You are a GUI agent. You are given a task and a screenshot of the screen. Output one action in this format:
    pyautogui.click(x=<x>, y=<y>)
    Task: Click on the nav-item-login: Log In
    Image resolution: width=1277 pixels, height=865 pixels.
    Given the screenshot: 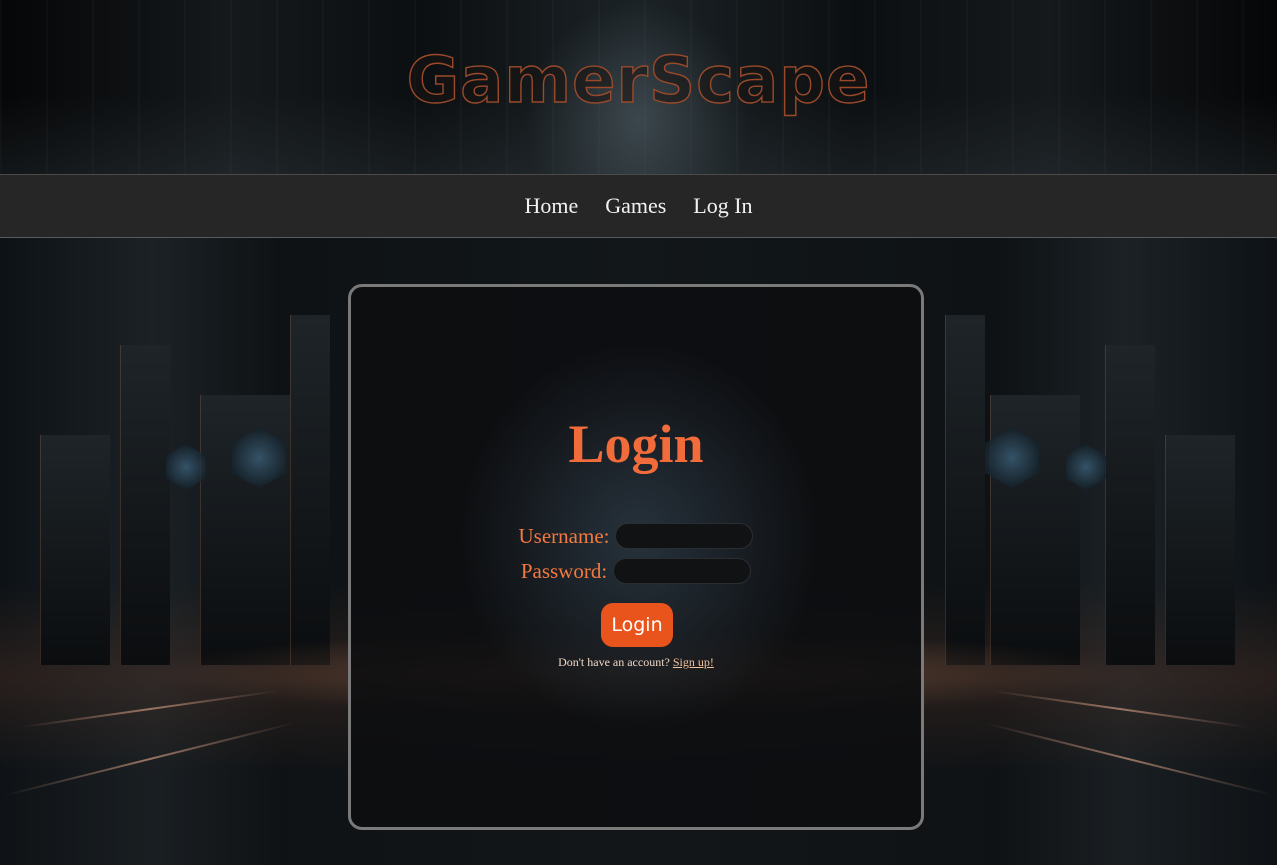 What is the action you would take?
    pyautogui.click(x=722, y=206)
    